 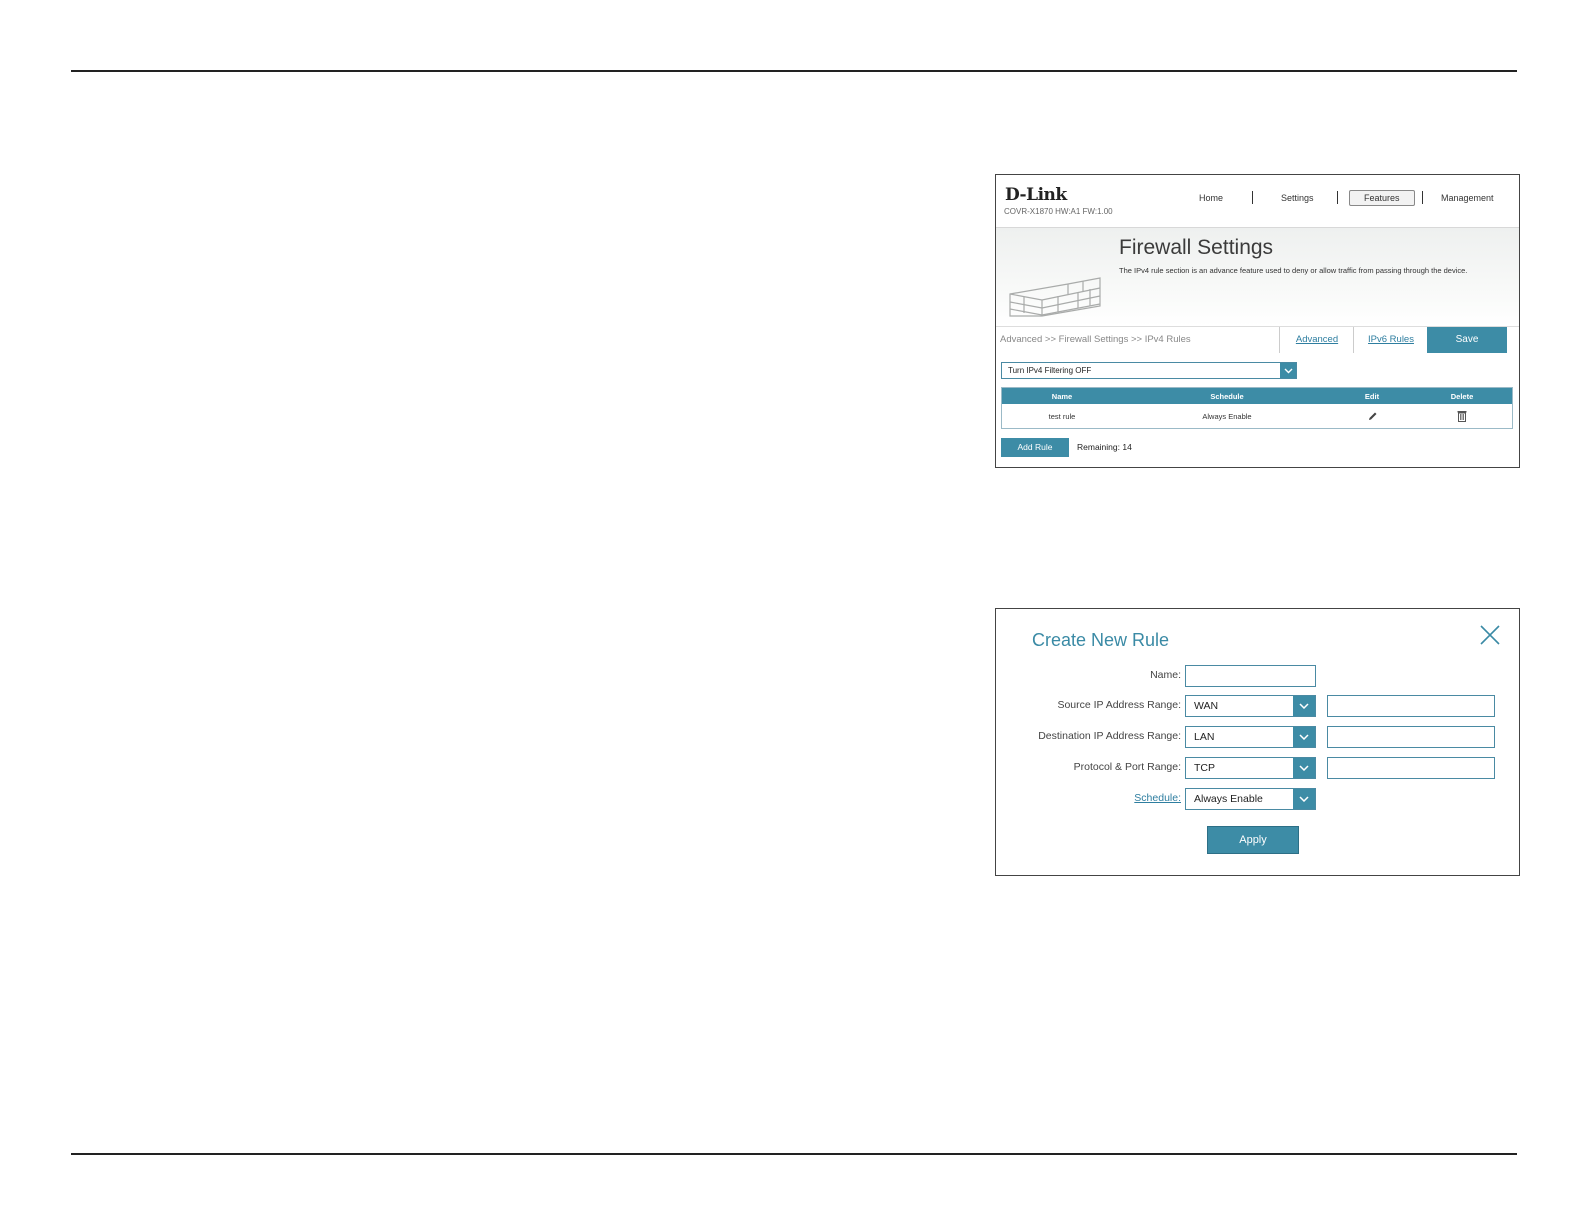 I want to click on remaining-count: Remaining: 14, so click(x=1104, y=447).